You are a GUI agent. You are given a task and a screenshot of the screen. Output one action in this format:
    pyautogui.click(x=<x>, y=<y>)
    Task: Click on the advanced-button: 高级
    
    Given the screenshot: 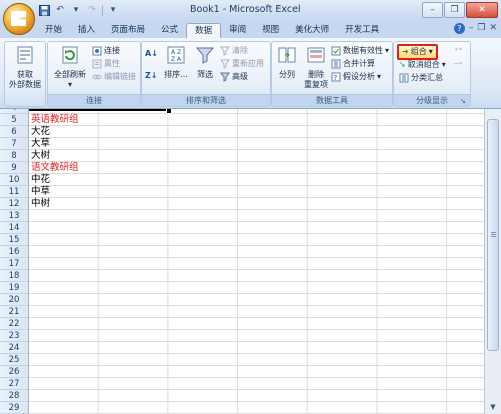 What is the action you would take?
    pyautogui.click(x=234, y=77)
    